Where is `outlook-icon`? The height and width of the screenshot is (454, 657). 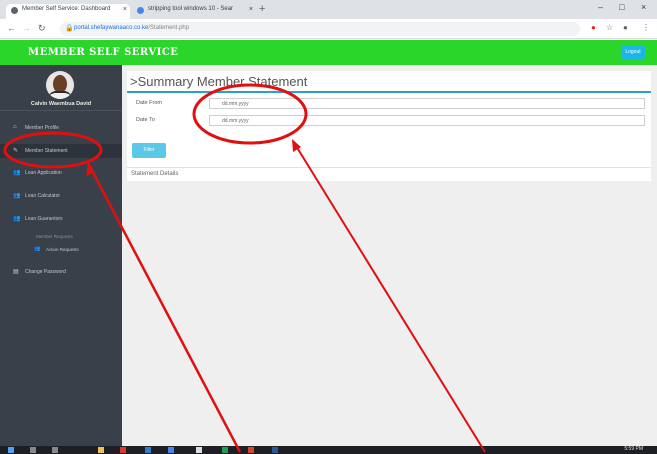 outlook-icon is located at coordinates (275, 450).